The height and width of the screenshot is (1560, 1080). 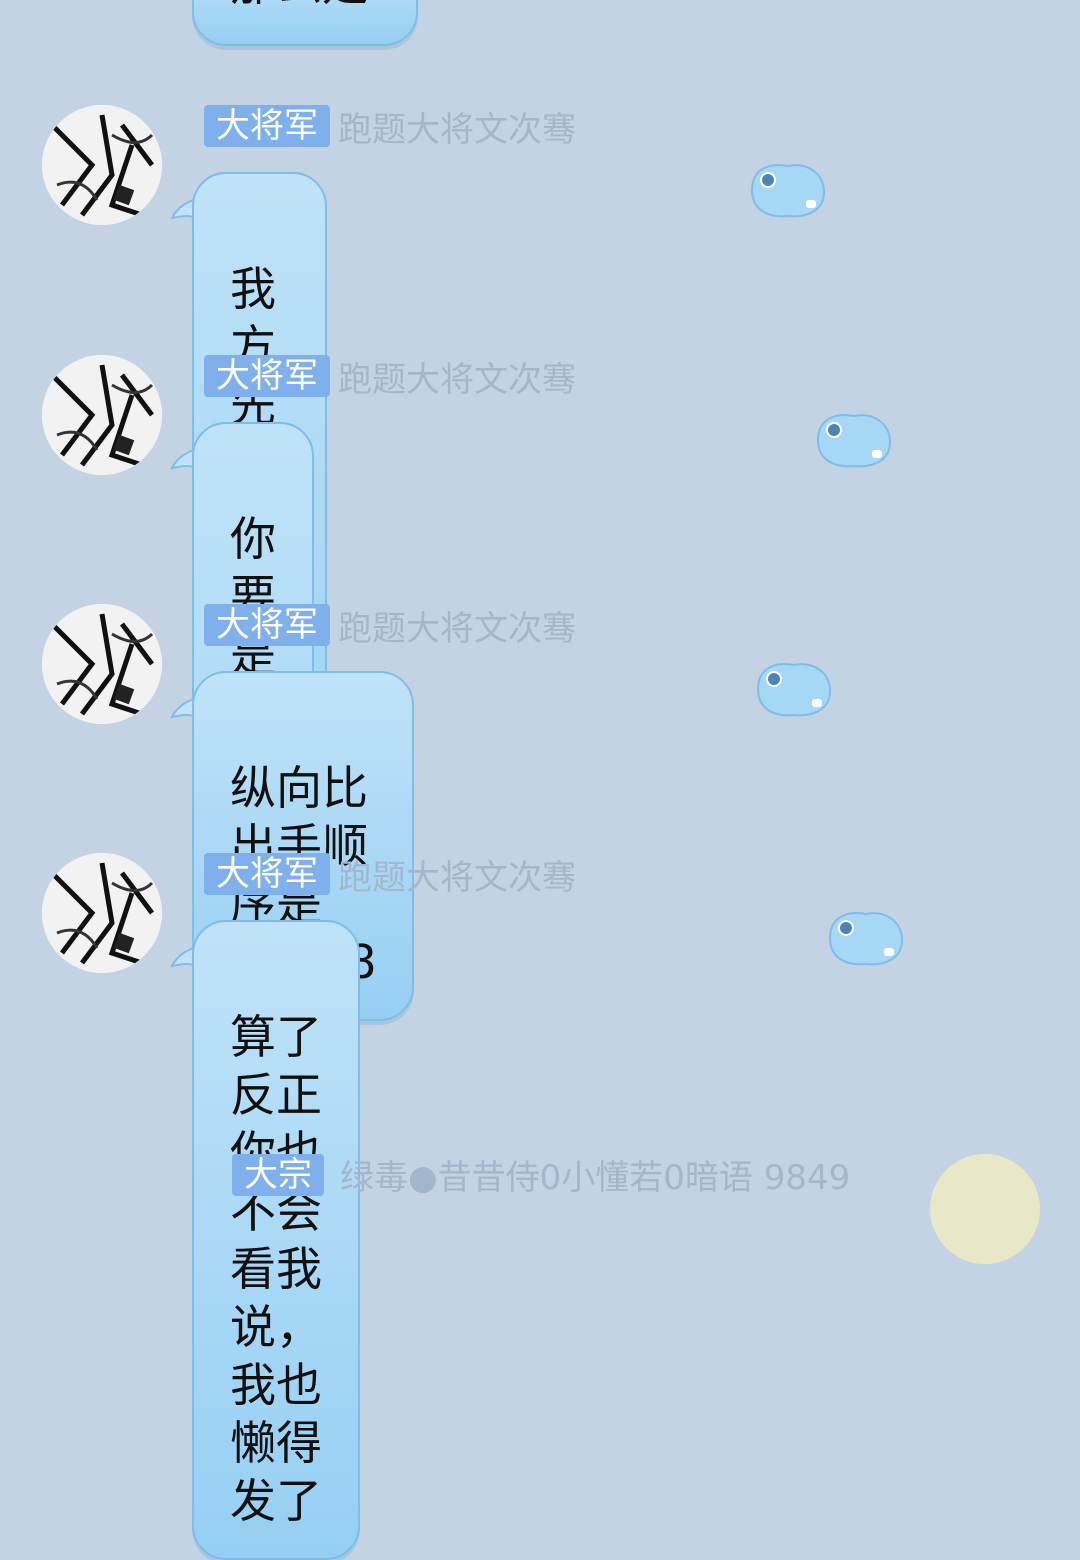 I want to click on message-bubble: 算了反正你也不会看我说， 我也懒得发了, so click(x=276, y=1240).